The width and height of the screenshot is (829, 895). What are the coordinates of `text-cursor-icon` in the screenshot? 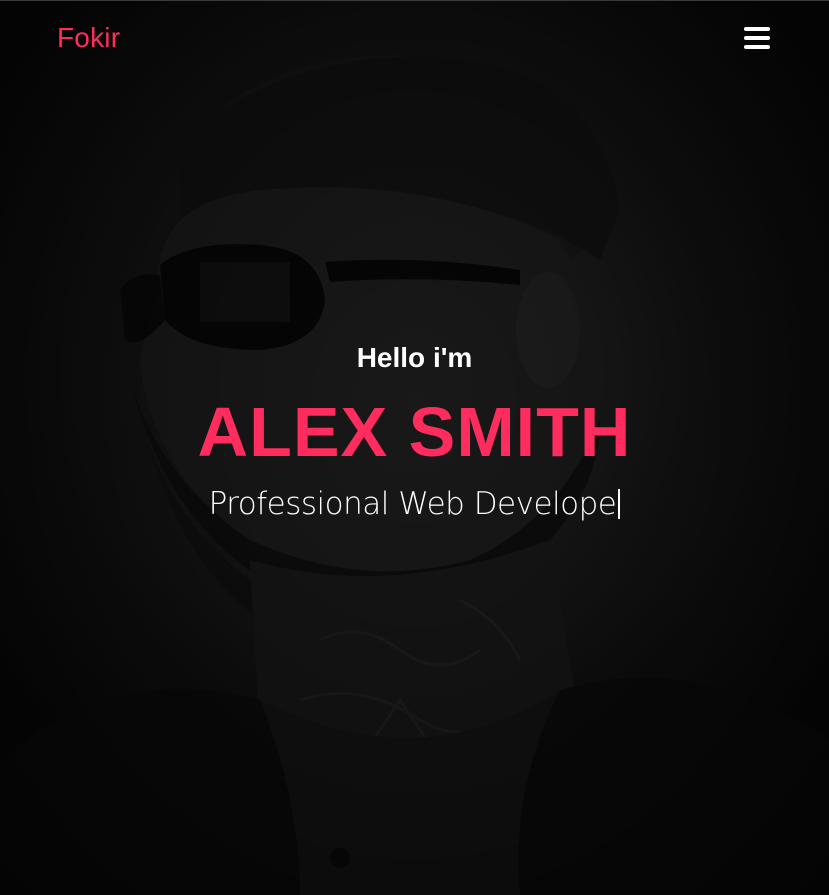 It's located at (619, 504).